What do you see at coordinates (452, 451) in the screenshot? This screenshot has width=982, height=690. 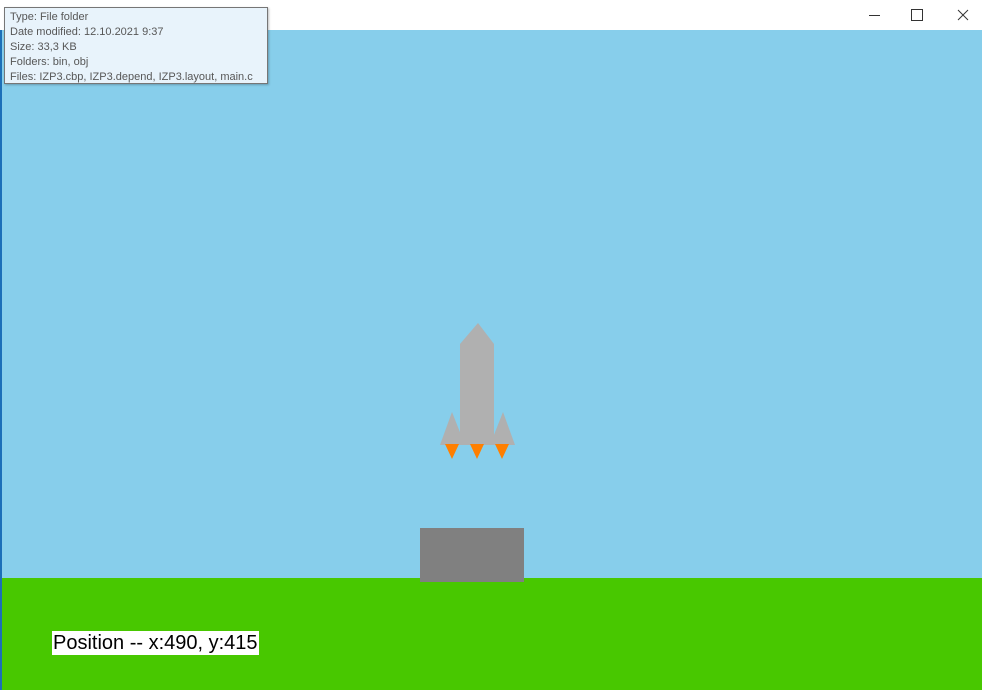 I see `rocket-left-flame` at bounding box center [452, 451].